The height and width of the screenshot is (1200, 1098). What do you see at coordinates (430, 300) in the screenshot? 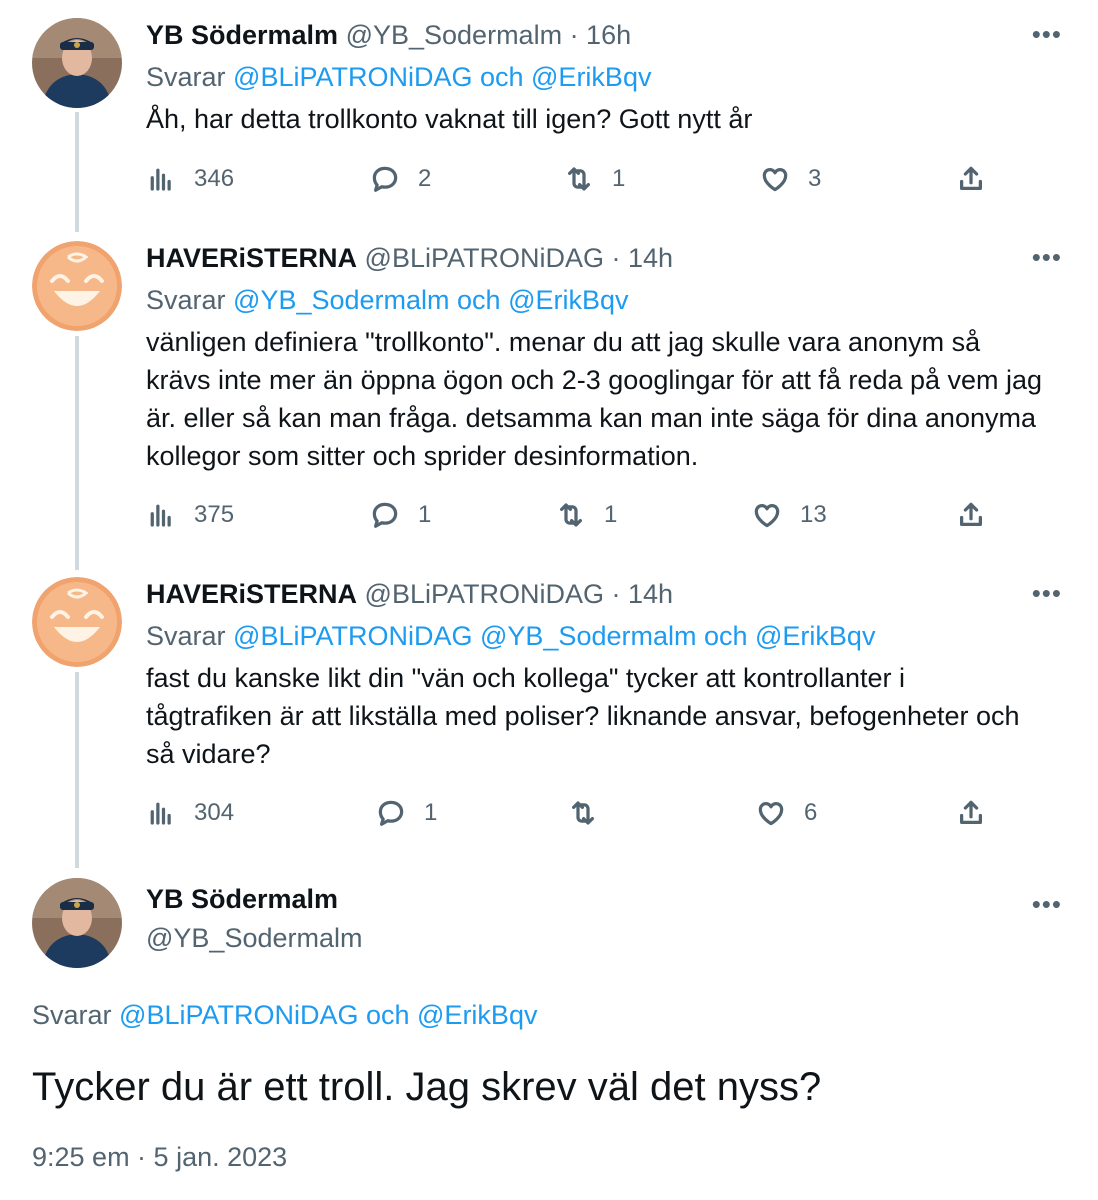
I see `reply-to-links: @YB_Sodermalm och @ErikBqv` at bounding box center [430, 300].